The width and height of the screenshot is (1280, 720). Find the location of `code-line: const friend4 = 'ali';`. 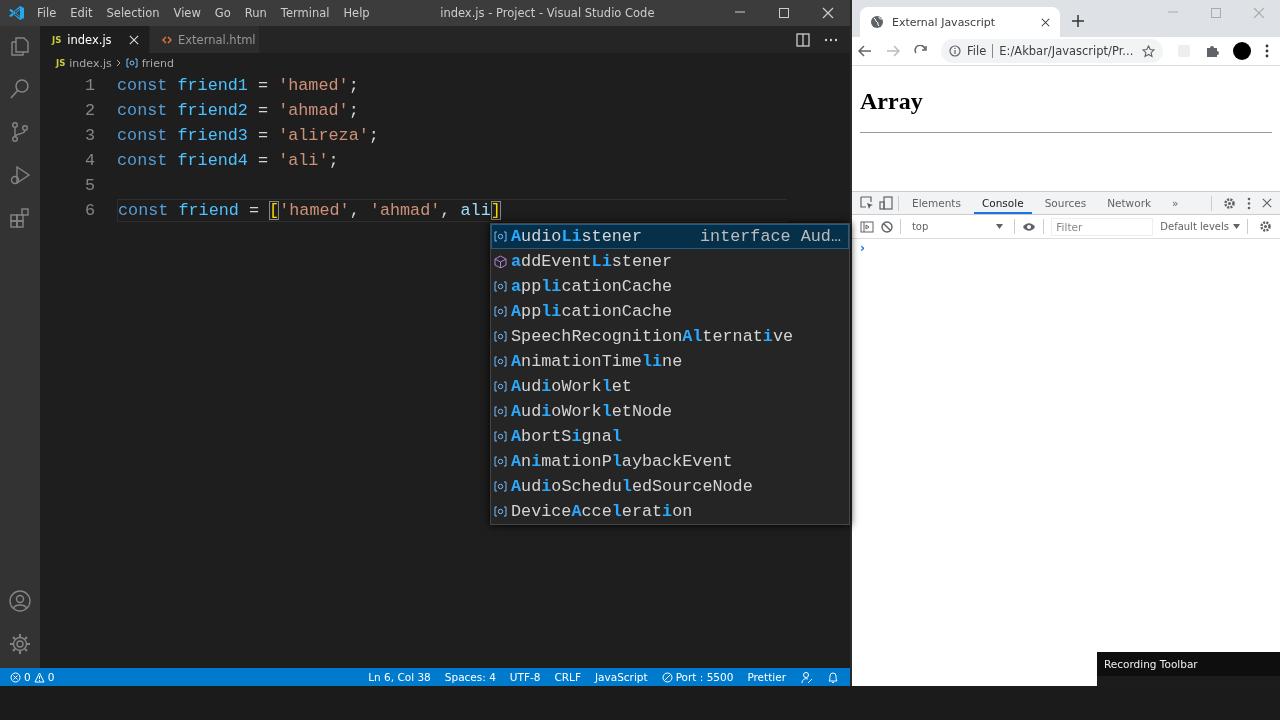

code-line: const friend4 = 'ali'; is located at coordinates (228, 161).